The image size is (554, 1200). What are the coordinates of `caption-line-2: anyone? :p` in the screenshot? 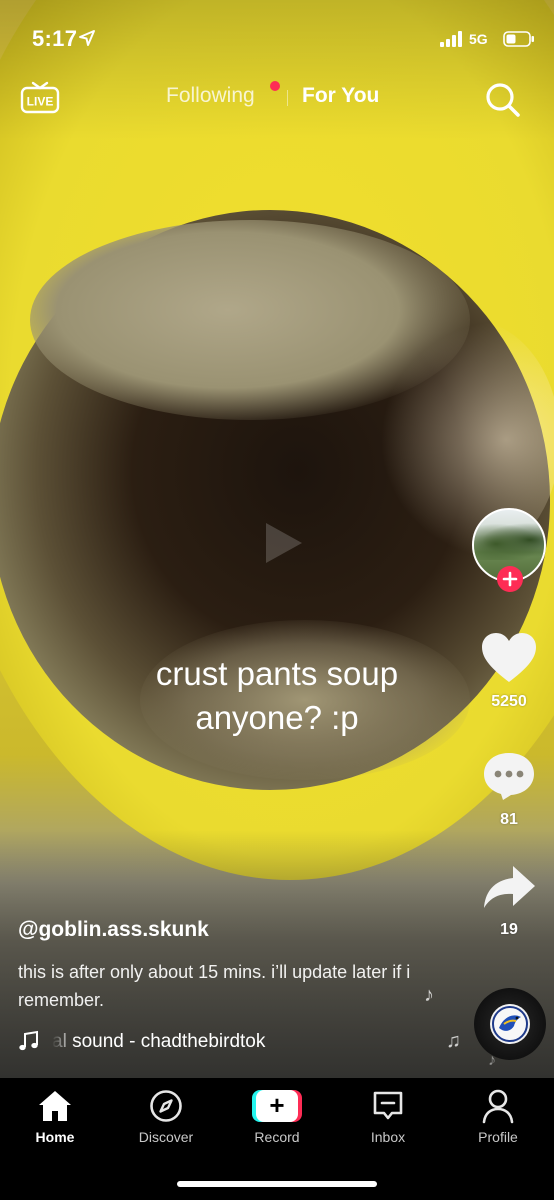 It's located at (277, 717).